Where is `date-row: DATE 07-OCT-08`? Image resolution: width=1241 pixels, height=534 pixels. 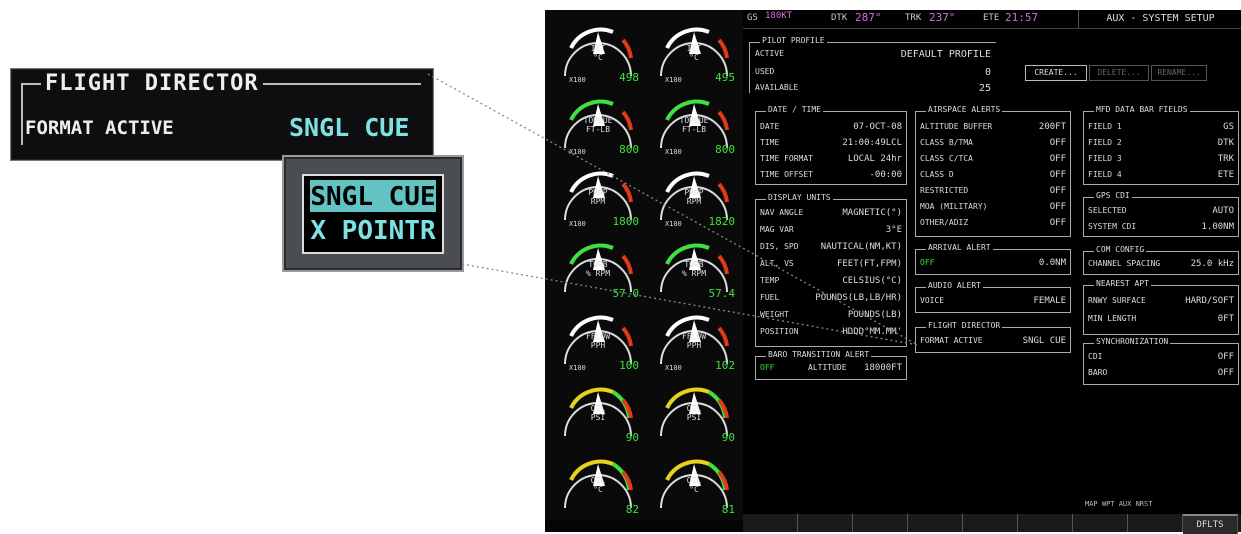 date-row: DATE 07-OCT-08 is located at coordinates (831, 128).